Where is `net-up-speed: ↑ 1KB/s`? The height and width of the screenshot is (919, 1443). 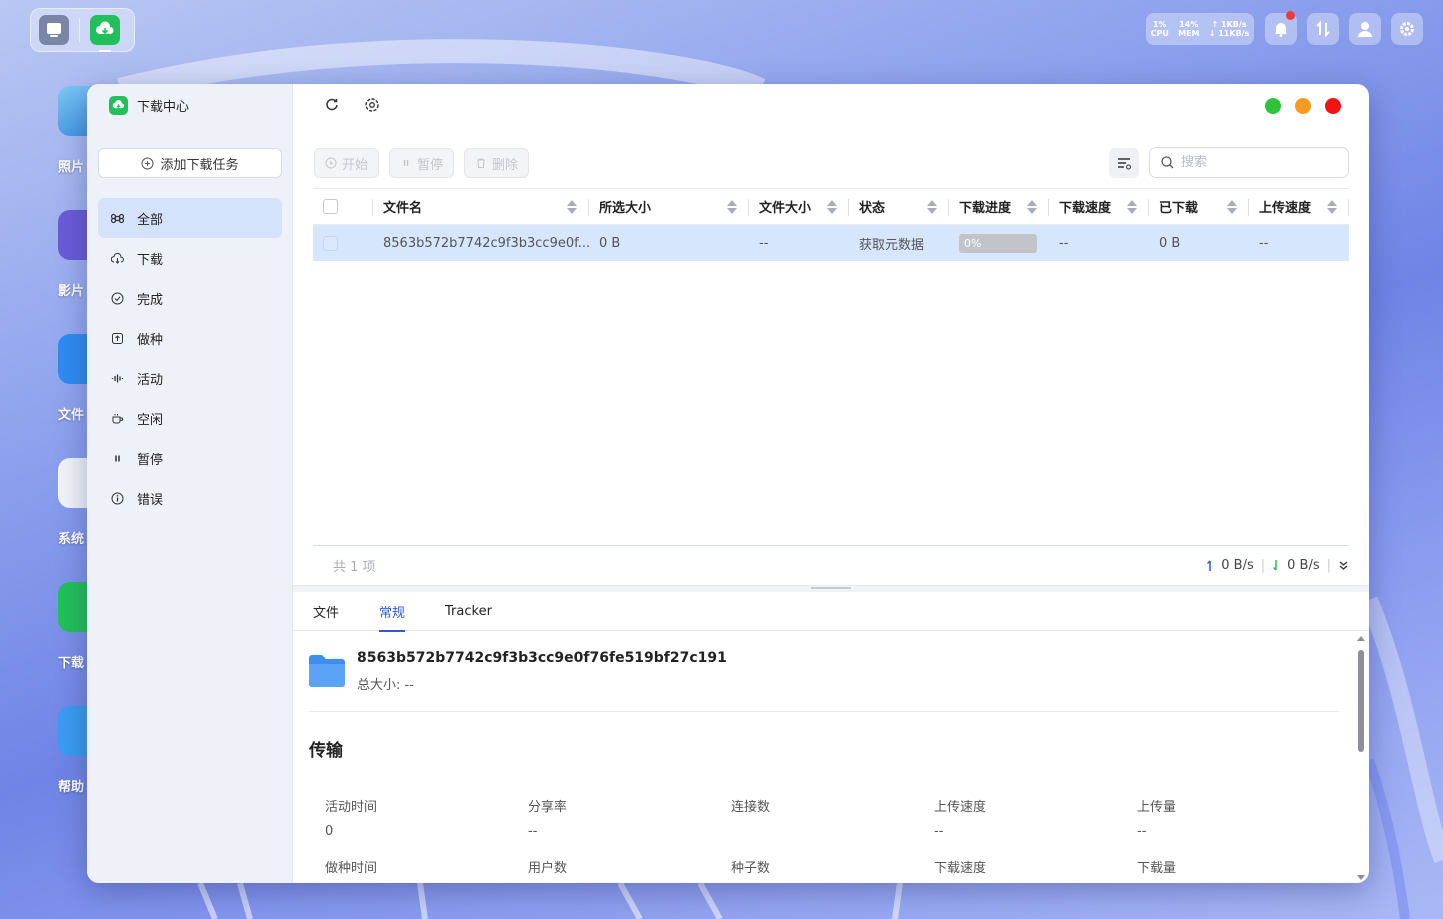 net-up-speed: ↑ 1KB/s is located at coordinates (1229, 24).